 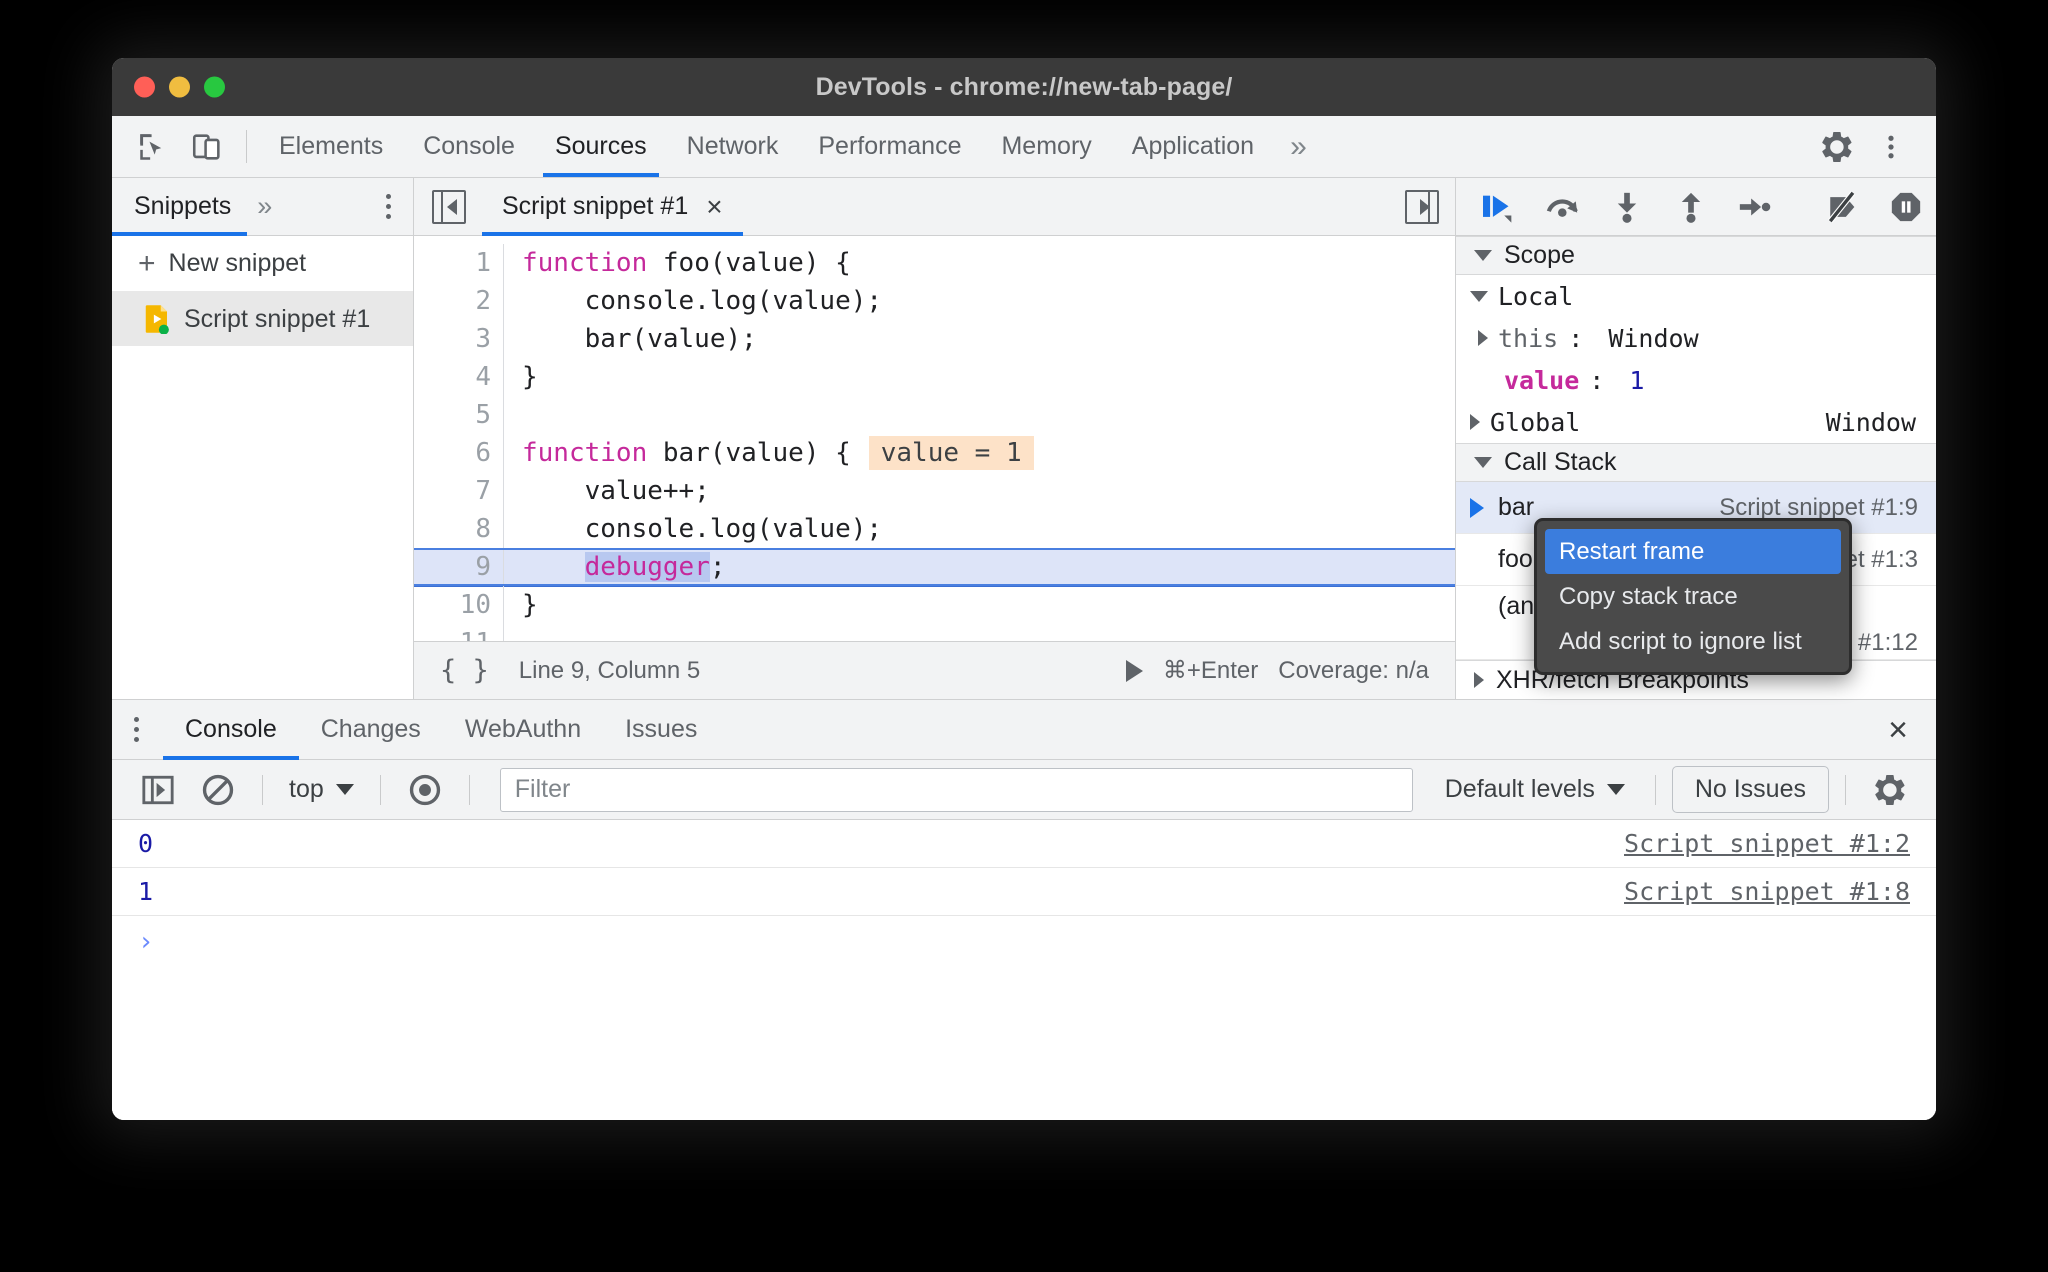 What do you see at coordinates (934, 632) in the screenshot?
I see `code-line: 11` at bounding box center [934, 632].